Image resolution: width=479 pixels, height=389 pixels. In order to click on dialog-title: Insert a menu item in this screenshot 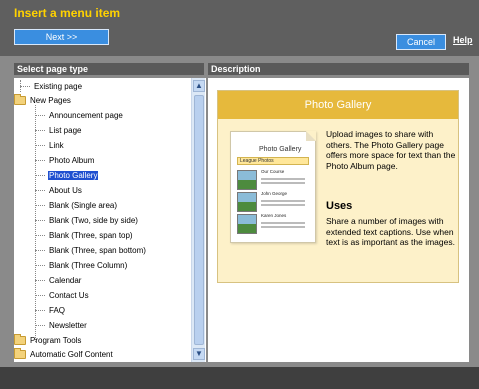, I will do `click(67, 13)`.